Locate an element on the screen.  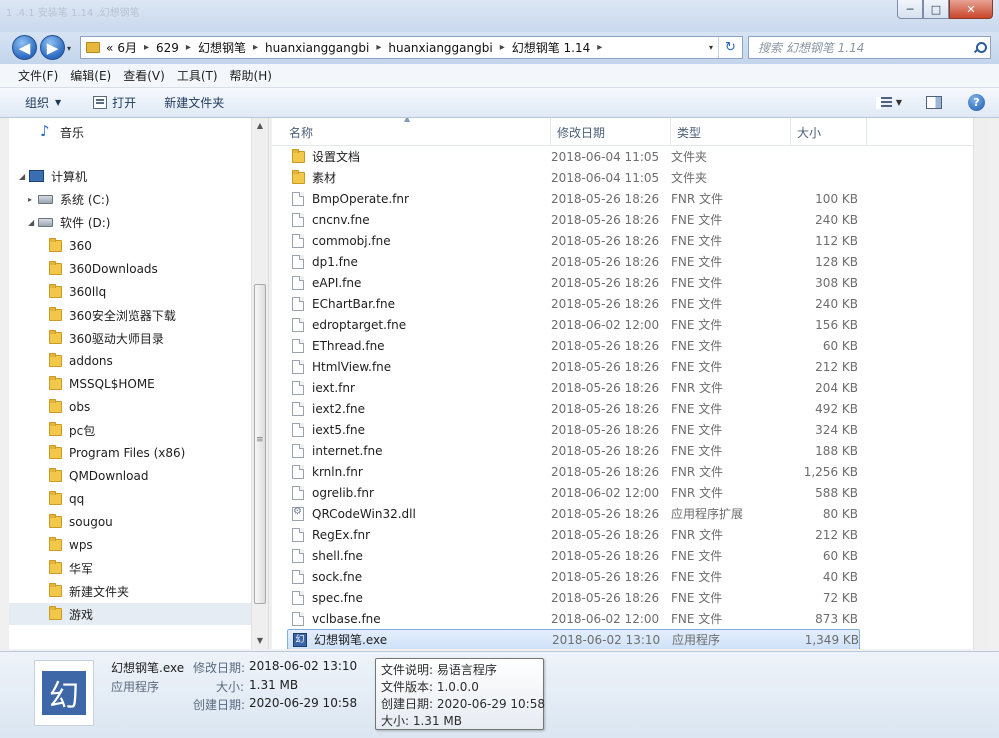
search-icon is located at coordinates (980, 47).